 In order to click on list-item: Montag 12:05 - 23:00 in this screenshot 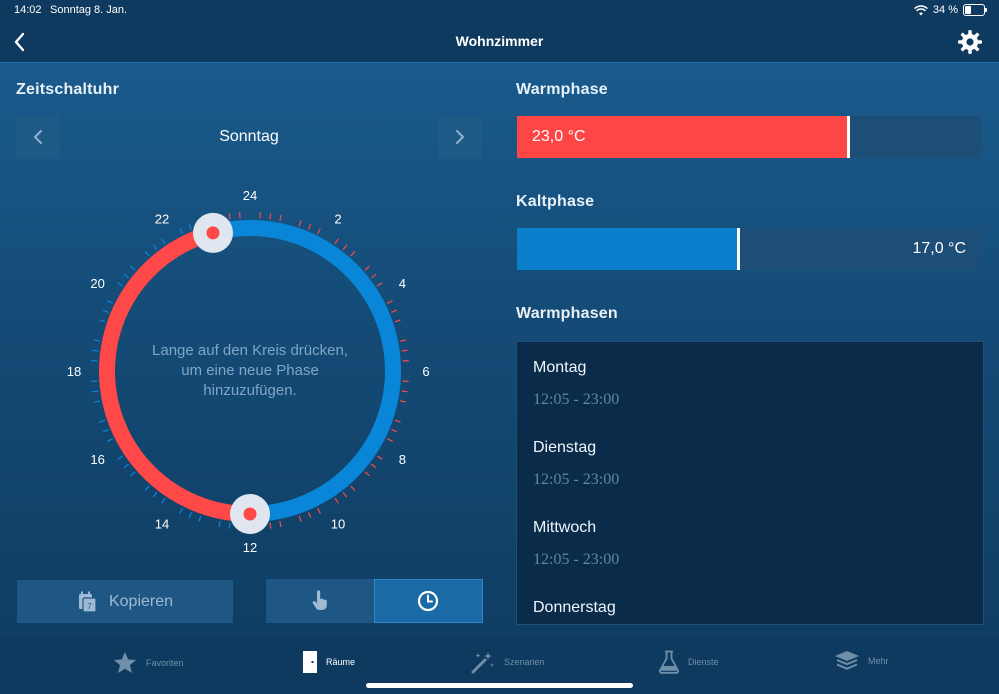, I will do `click(750, 382)`.